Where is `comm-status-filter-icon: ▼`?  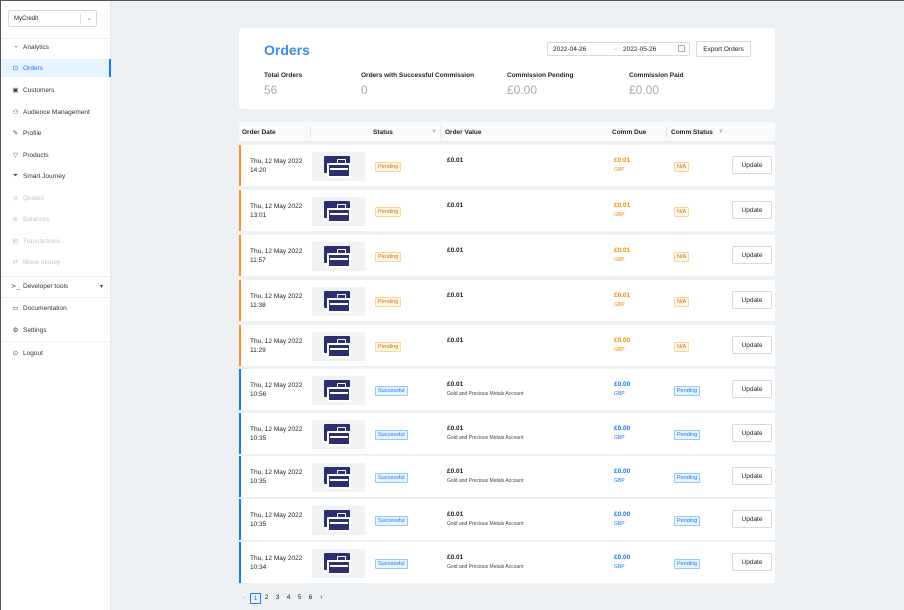
comm-status-filter-icon: ▼ is located at coordinates (721, 132).